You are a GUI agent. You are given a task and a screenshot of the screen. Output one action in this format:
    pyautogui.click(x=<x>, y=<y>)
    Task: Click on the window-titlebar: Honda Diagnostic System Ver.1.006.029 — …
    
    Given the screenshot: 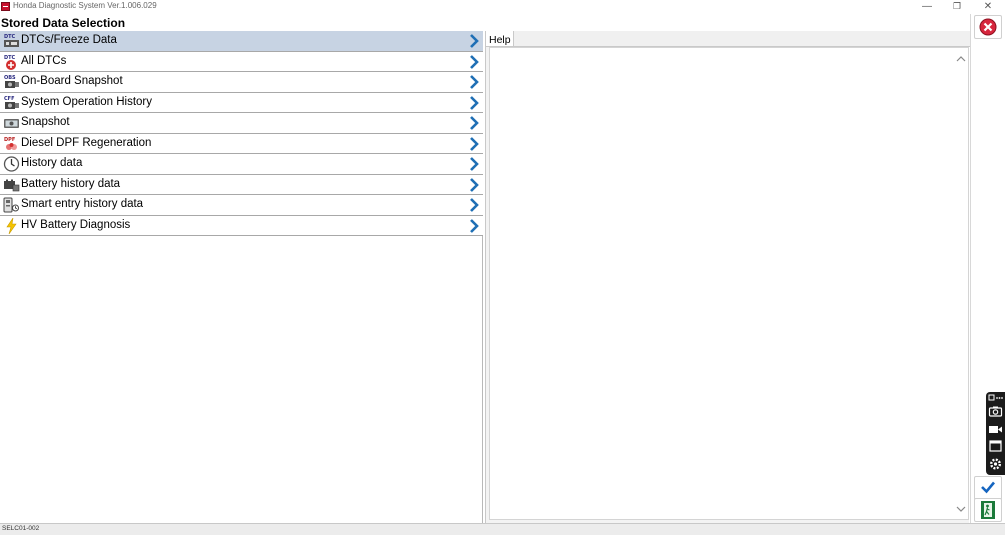 What is the action you would take?
    pyautogui.click(x=502, y=7)
    